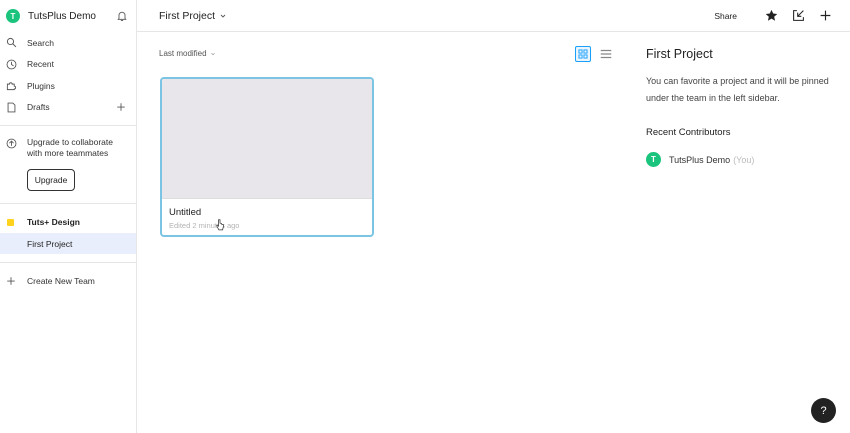 This screenshot has height=433, width=850. What do you see at coordinates (11, 86) in the screenshot?
I see `plugin-icon` at bounding box center [11, 86].